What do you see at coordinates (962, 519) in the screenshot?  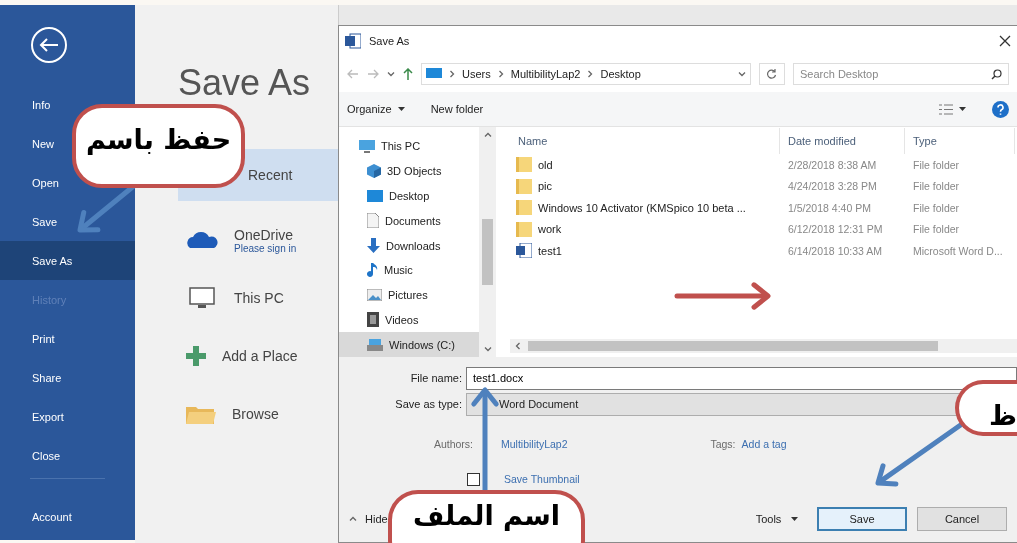 I see `dialog-button: Cancel` at bounding box center [962, 519].